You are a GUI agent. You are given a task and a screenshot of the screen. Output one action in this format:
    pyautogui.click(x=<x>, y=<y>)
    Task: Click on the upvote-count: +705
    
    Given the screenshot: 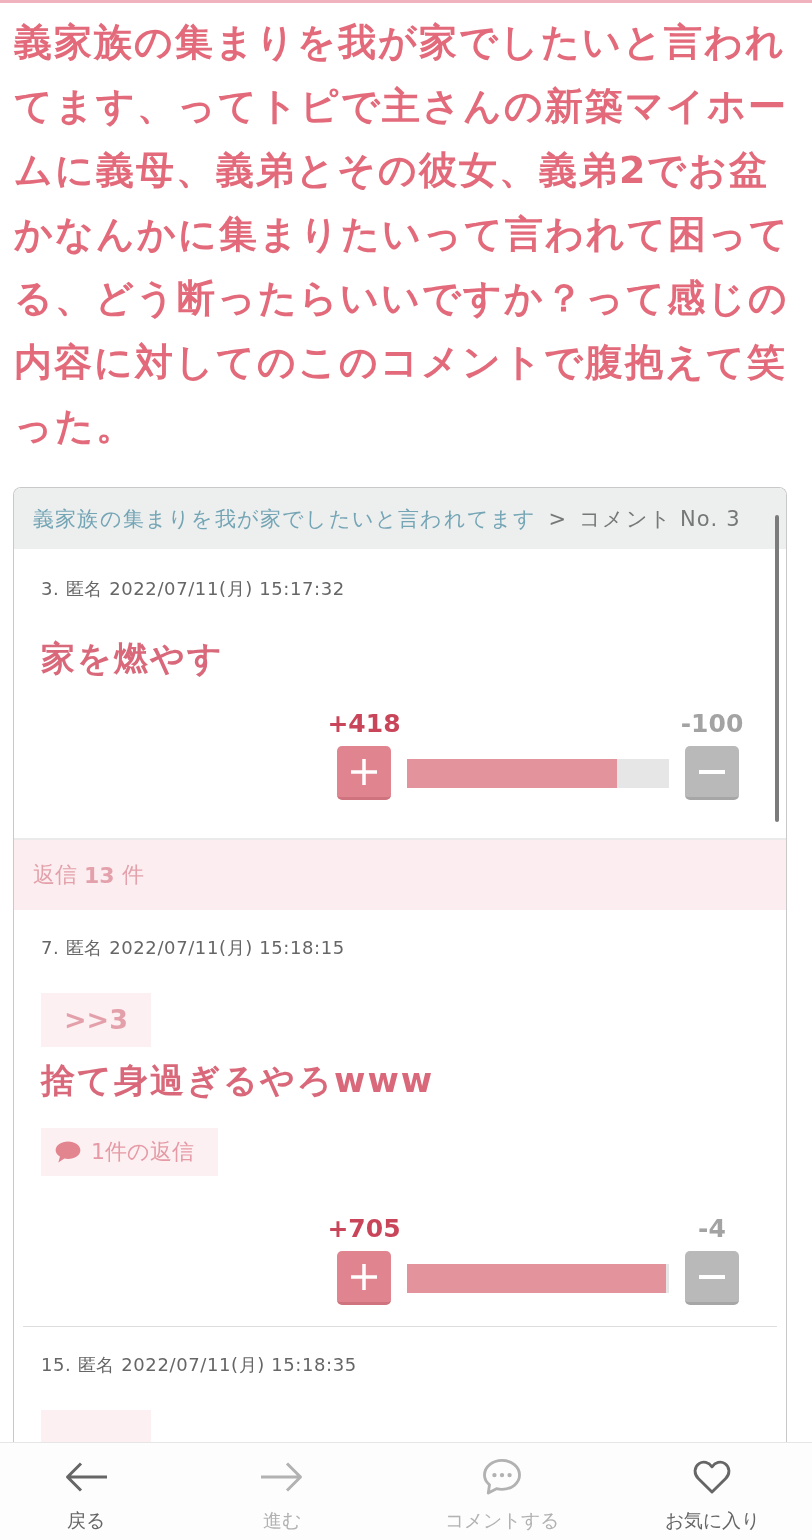 What is the action you would take?
    pyautogui.click(x=364, y=1229)
    